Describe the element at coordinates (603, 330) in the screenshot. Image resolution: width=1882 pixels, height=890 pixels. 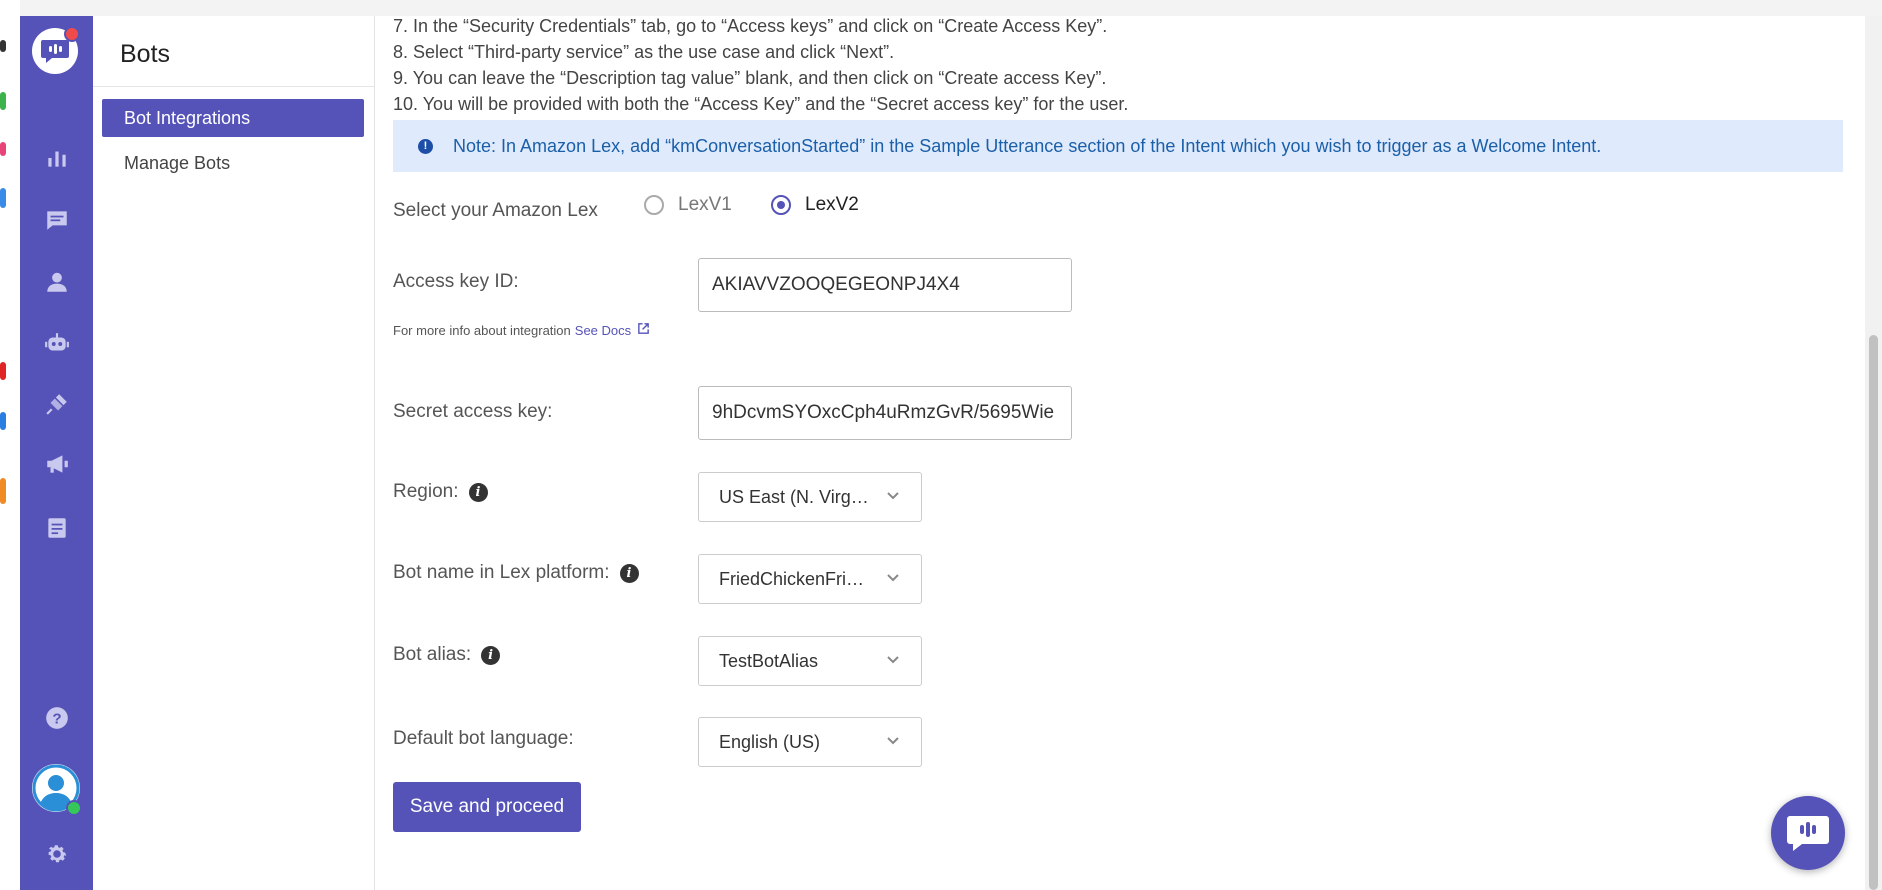
I see `see-docs-link: See Docs` at that location.